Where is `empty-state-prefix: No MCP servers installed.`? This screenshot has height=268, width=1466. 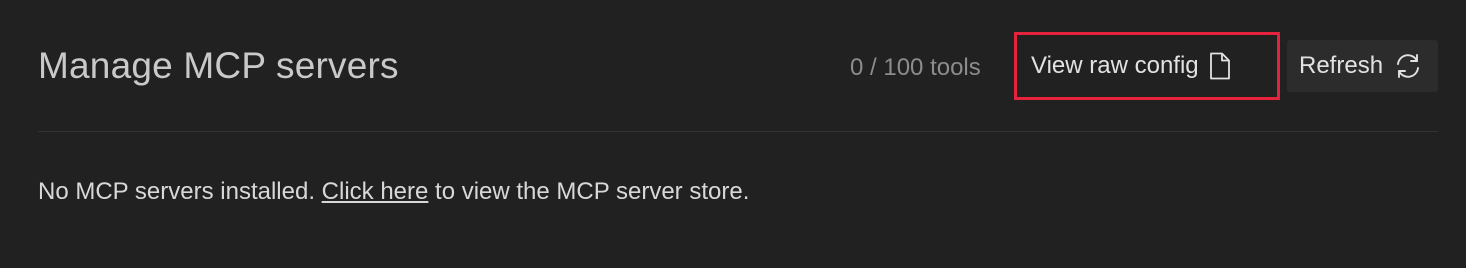 empty-state-prefix: No MCP servers installed. is located at coordinates (180, 191).